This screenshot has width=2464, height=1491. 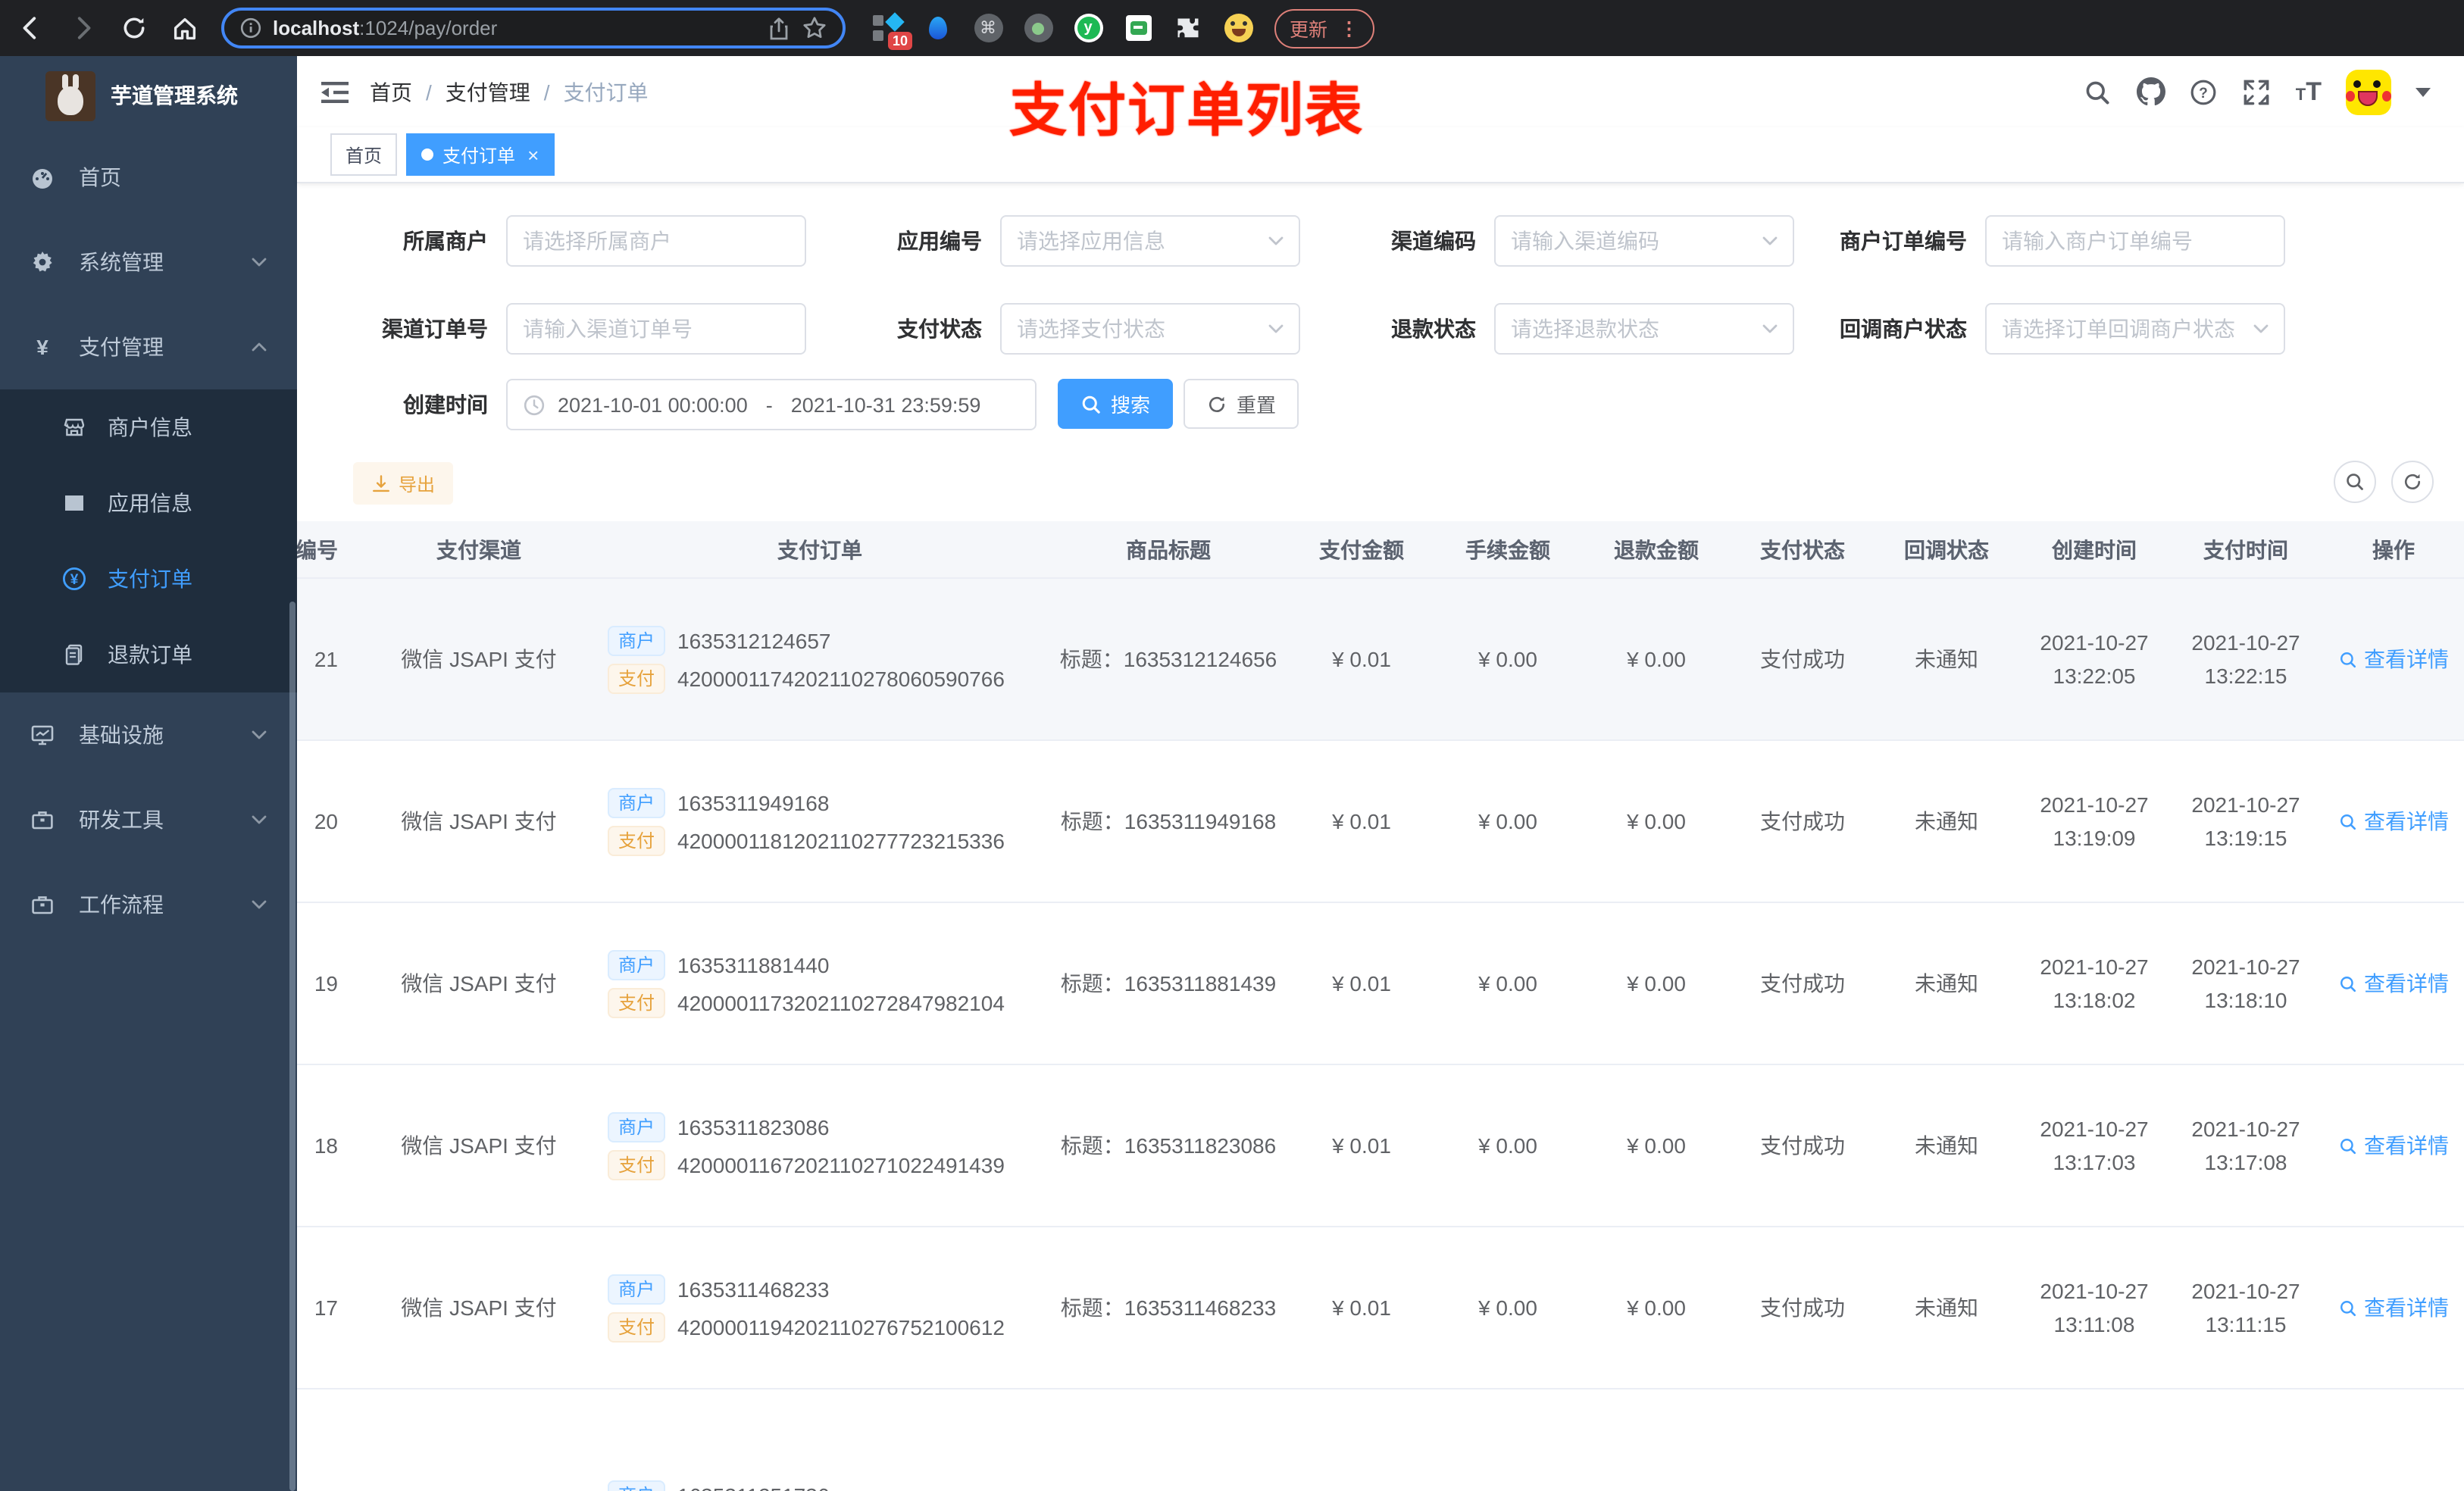 What do you see at coordinates (1644, 241) in the screenshot?
I see `filter-select: 请输入渠道编码` at bounding box center [1644, 241].